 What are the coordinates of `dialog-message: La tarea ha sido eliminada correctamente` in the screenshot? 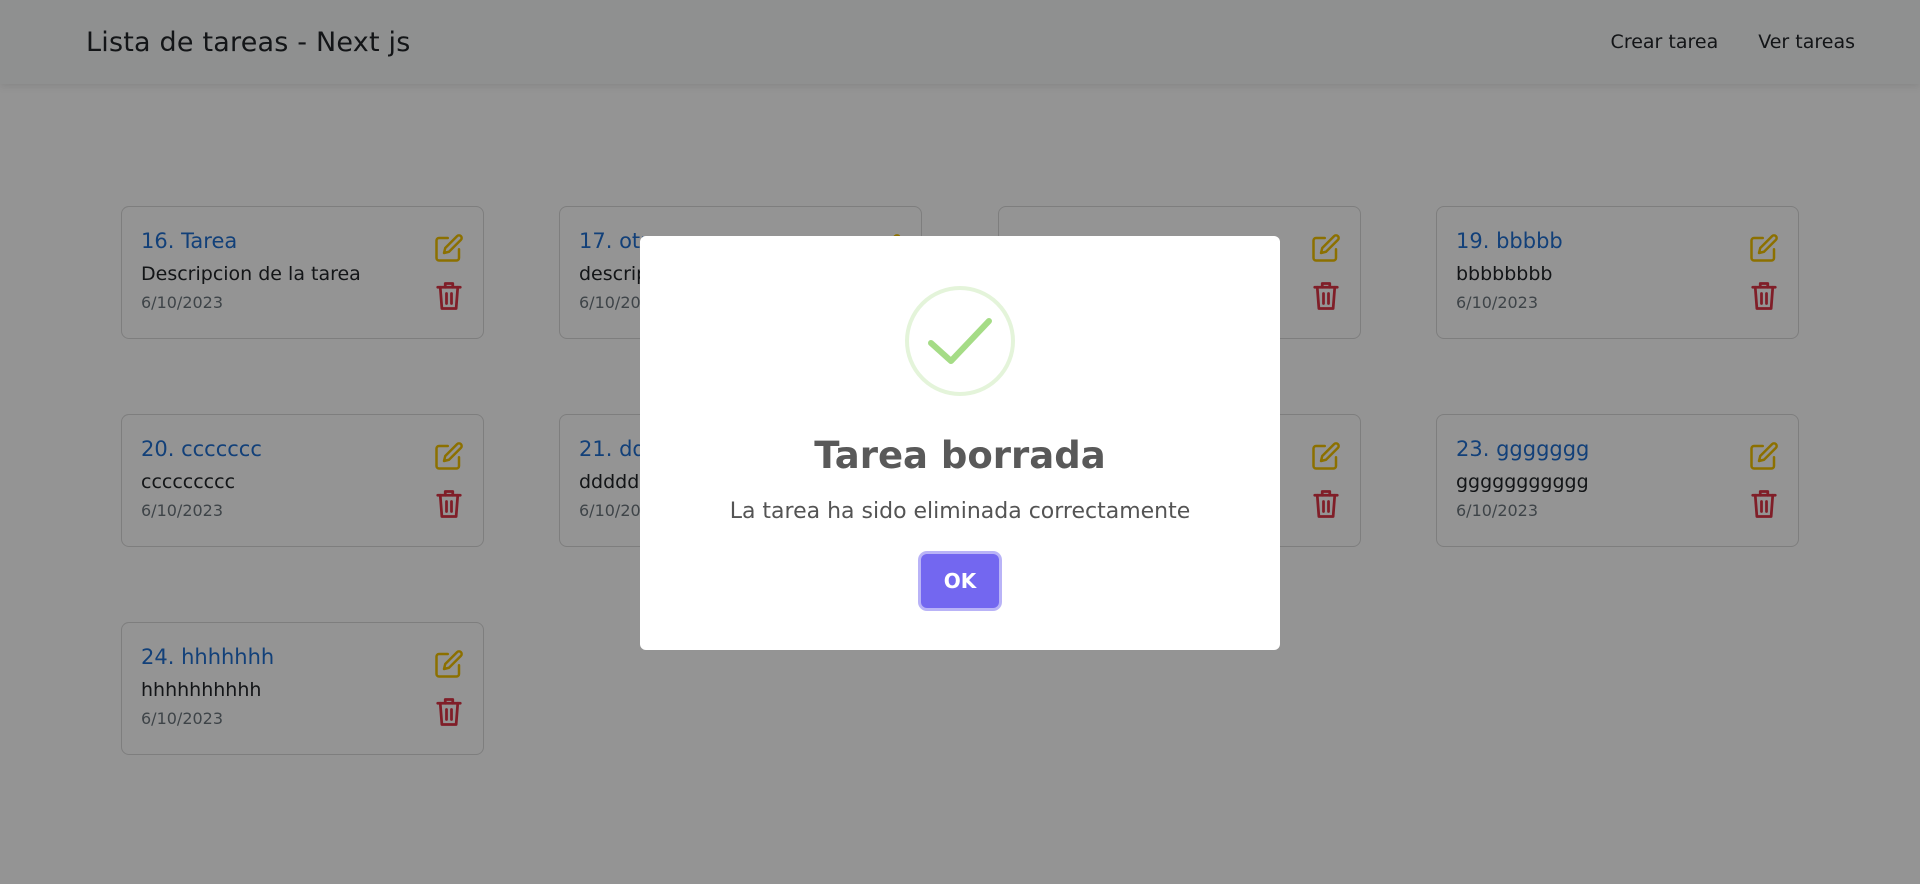 It's located at (960, 511).